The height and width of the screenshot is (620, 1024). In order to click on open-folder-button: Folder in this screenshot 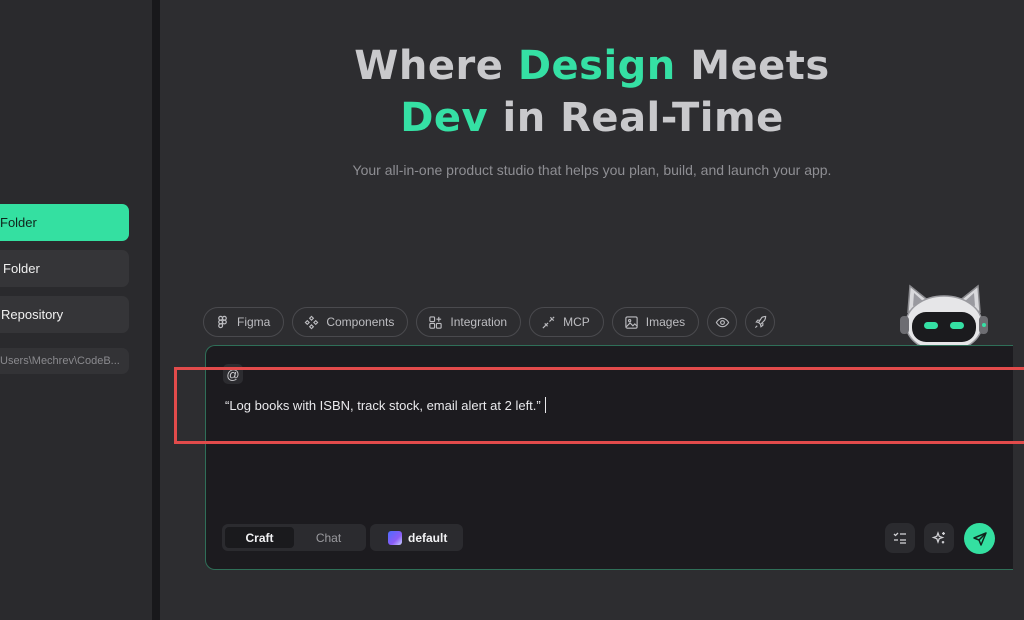, I will do `click(64, 268)`.